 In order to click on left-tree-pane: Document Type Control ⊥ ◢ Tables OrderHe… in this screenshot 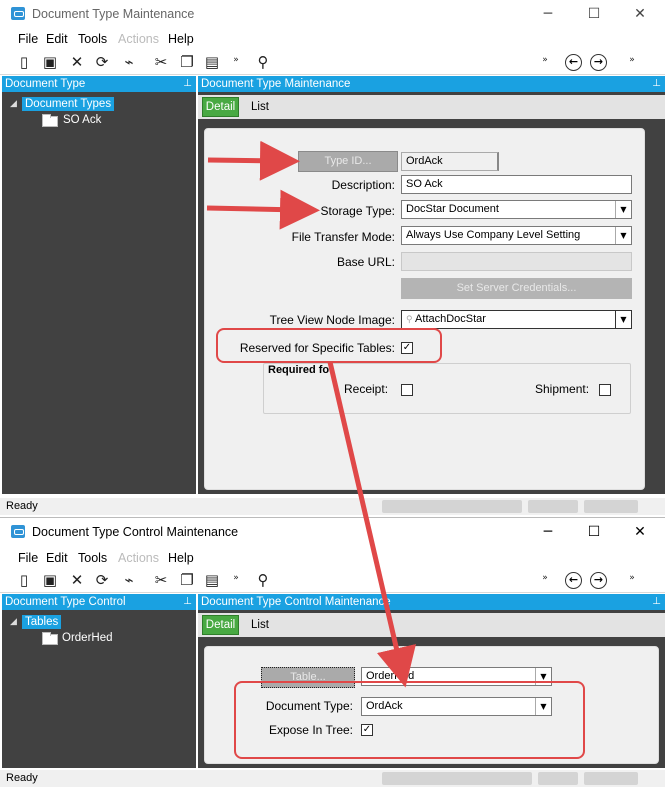, I will do `click(99, 681)`.